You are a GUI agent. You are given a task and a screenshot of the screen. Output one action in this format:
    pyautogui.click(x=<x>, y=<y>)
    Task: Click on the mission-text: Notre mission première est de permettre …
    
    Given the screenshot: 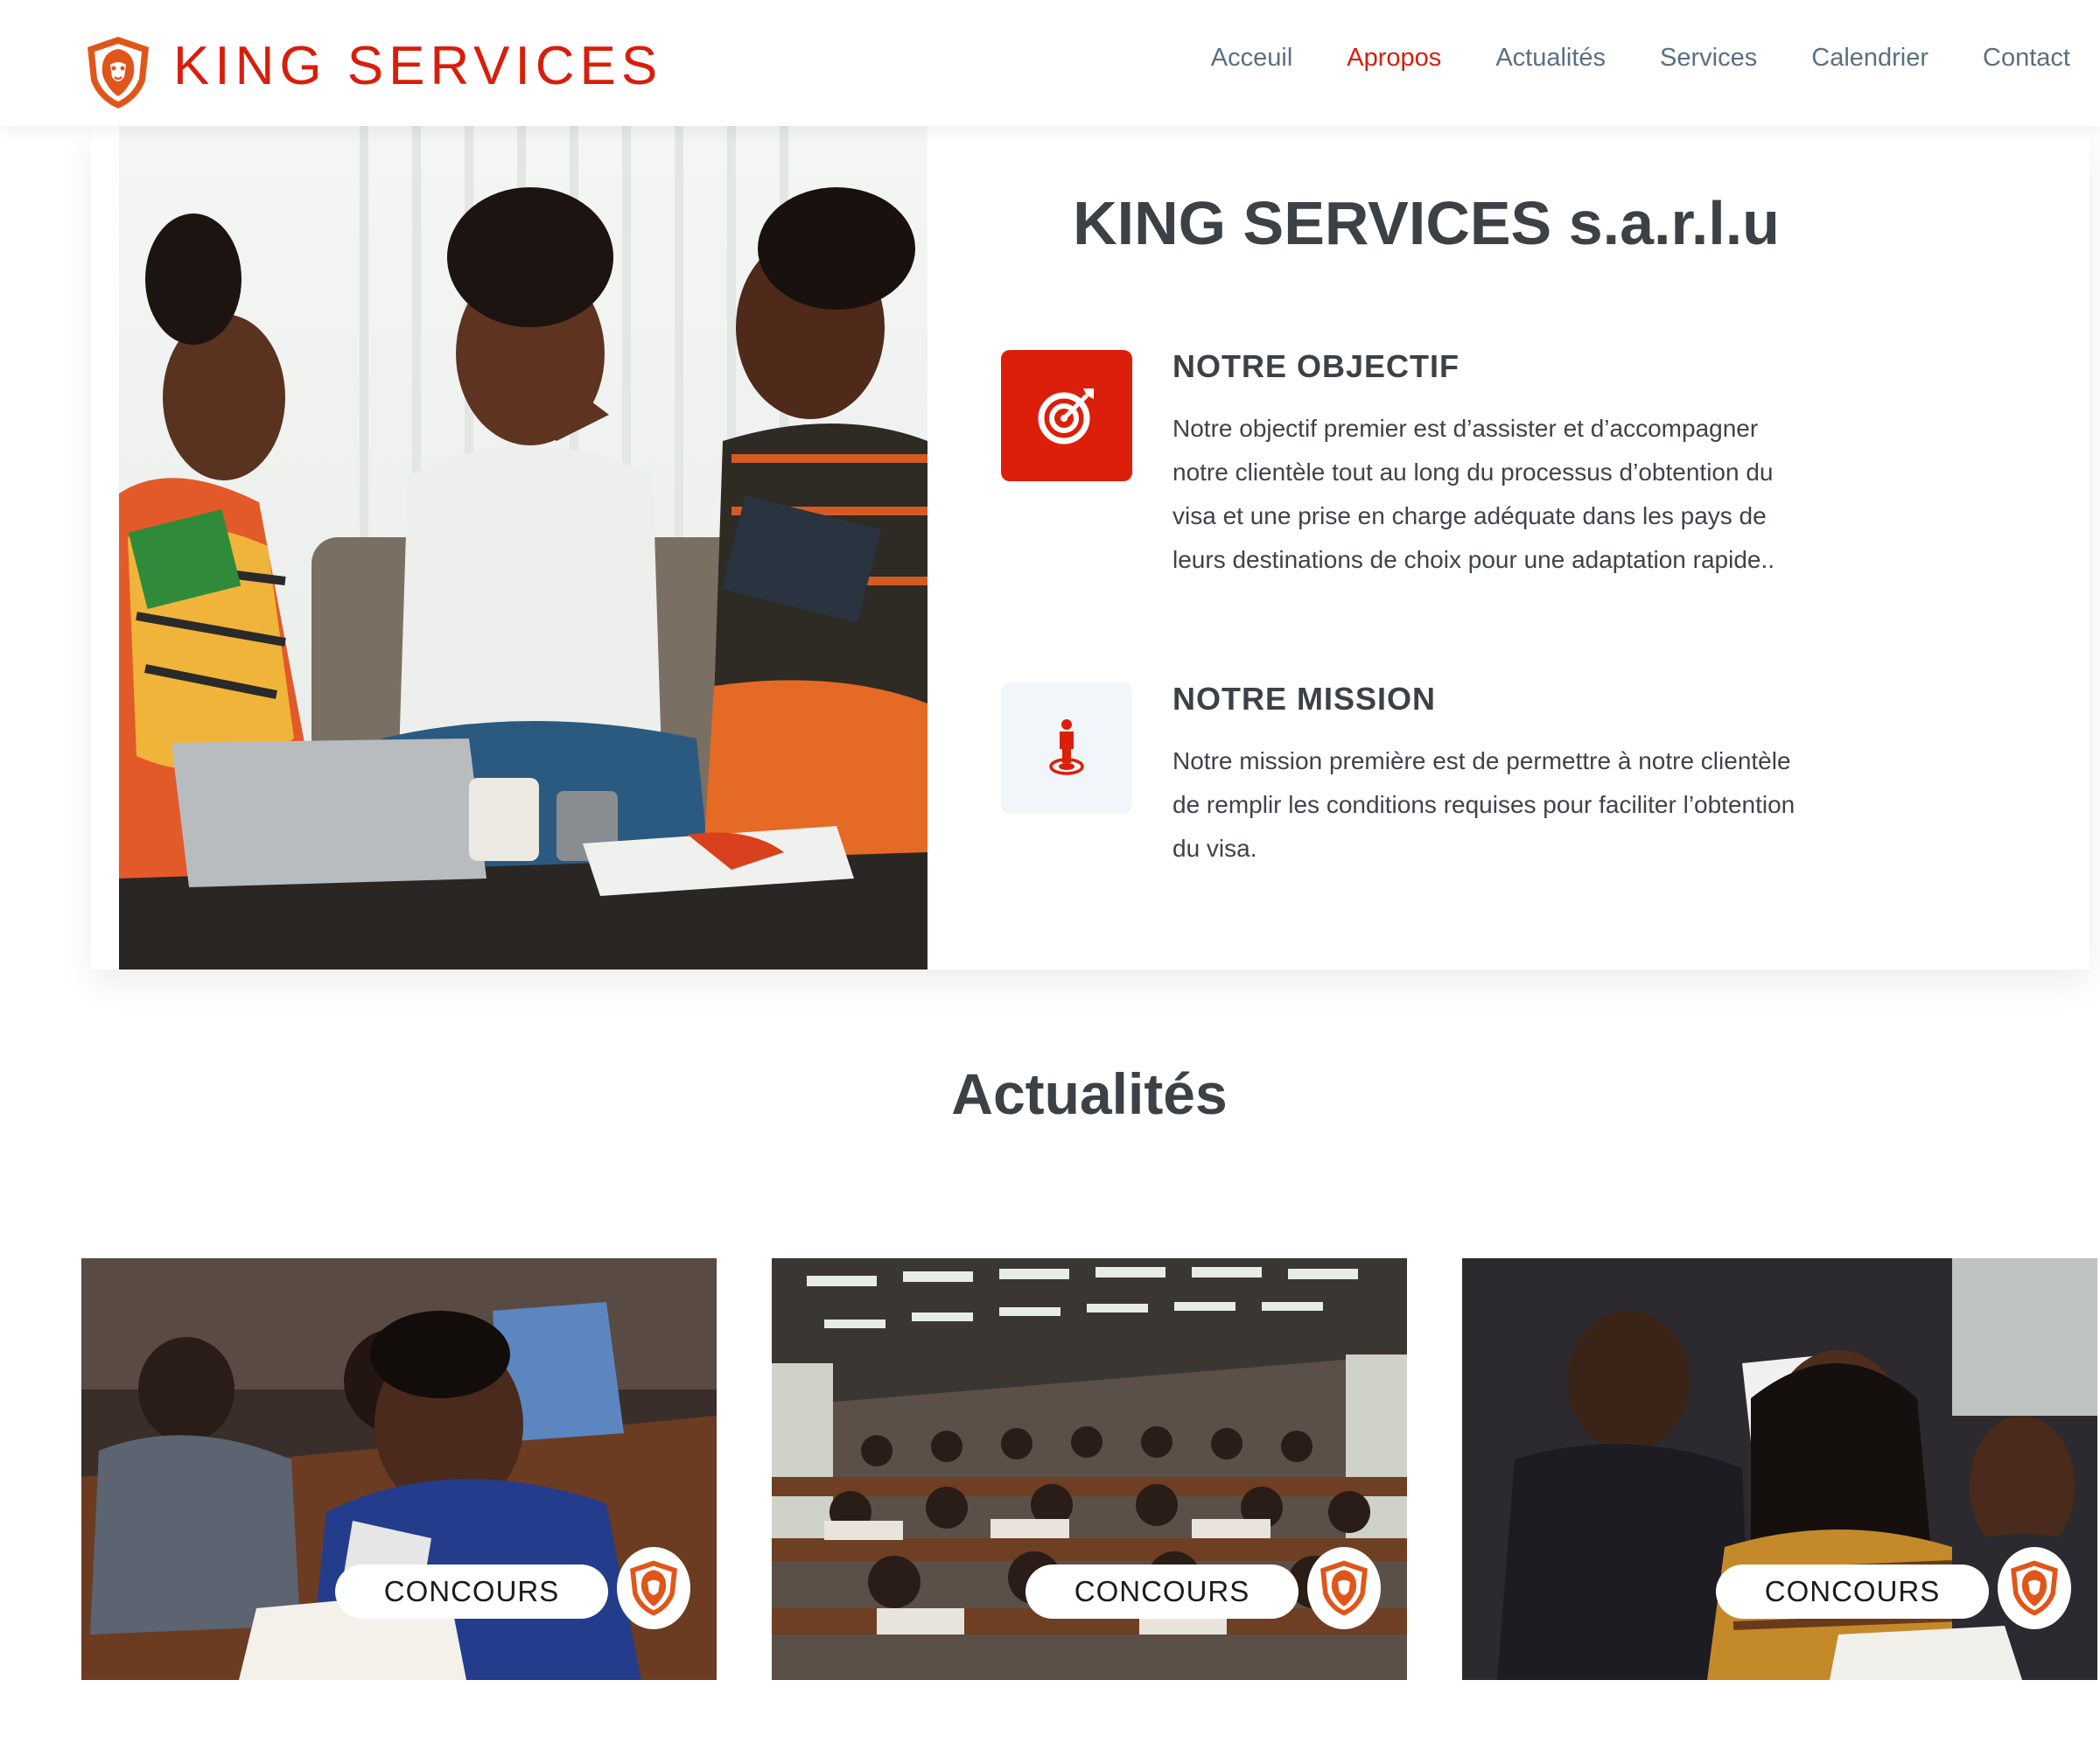 What is the action you would take?
    pyautogui.click(x=1484, y=804)
    